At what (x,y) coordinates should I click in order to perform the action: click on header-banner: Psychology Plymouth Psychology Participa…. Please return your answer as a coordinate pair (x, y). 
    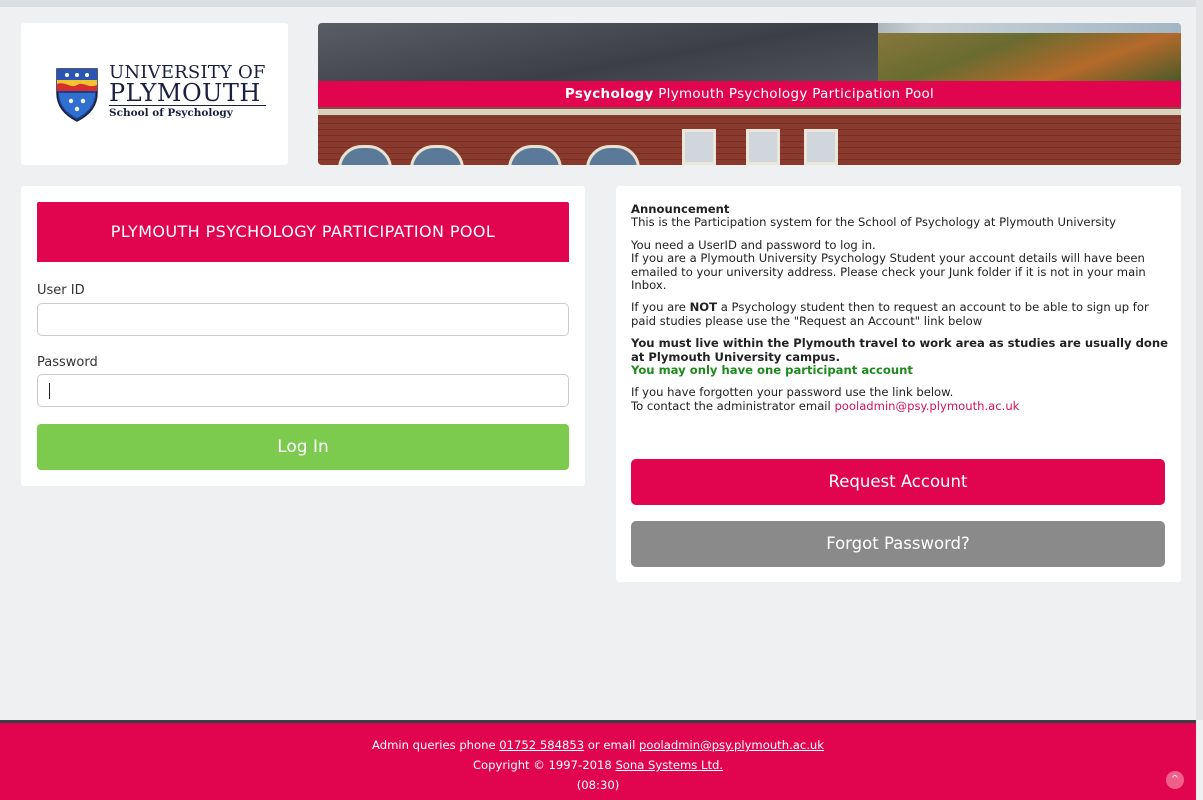
    Looking at the image, I should click on (749, 94).